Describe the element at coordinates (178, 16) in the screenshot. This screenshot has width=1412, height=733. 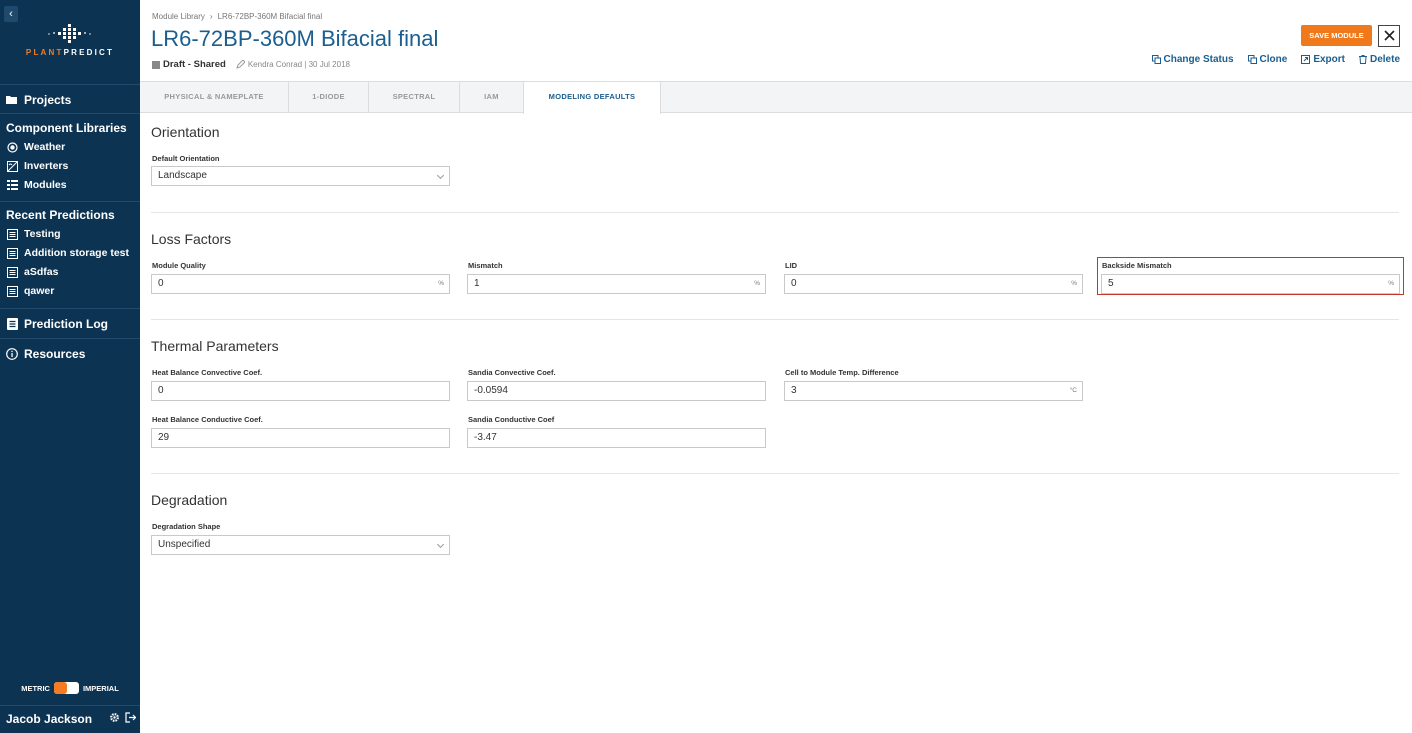
I see `breadcrumb-root-link: Module Library` at that location.